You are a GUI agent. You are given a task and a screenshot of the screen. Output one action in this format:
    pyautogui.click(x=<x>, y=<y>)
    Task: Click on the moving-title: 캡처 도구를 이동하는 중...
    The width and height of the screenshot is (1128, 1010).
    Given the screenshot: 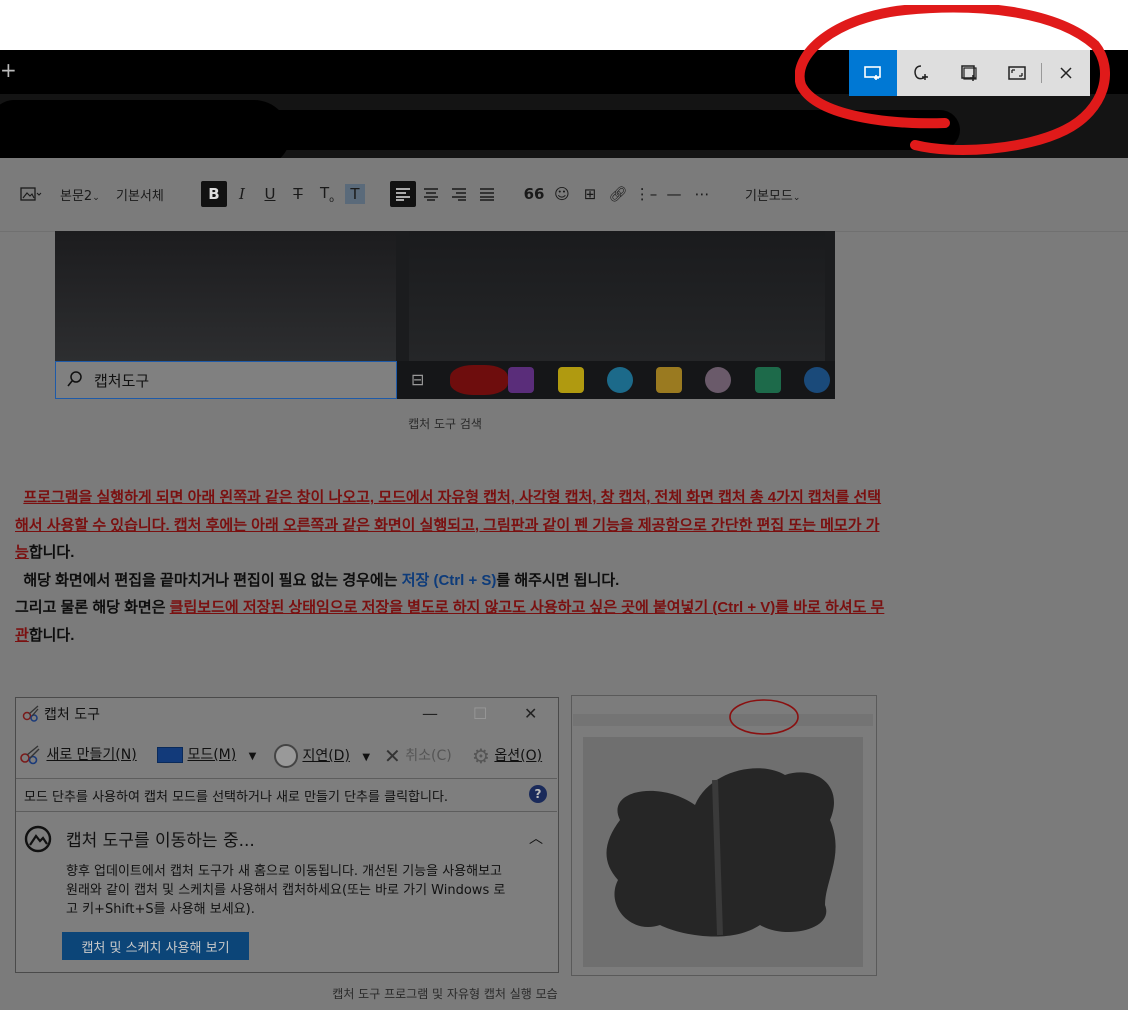 What is the action you would take?
    pyautogui.click(x=160, y=841)
    